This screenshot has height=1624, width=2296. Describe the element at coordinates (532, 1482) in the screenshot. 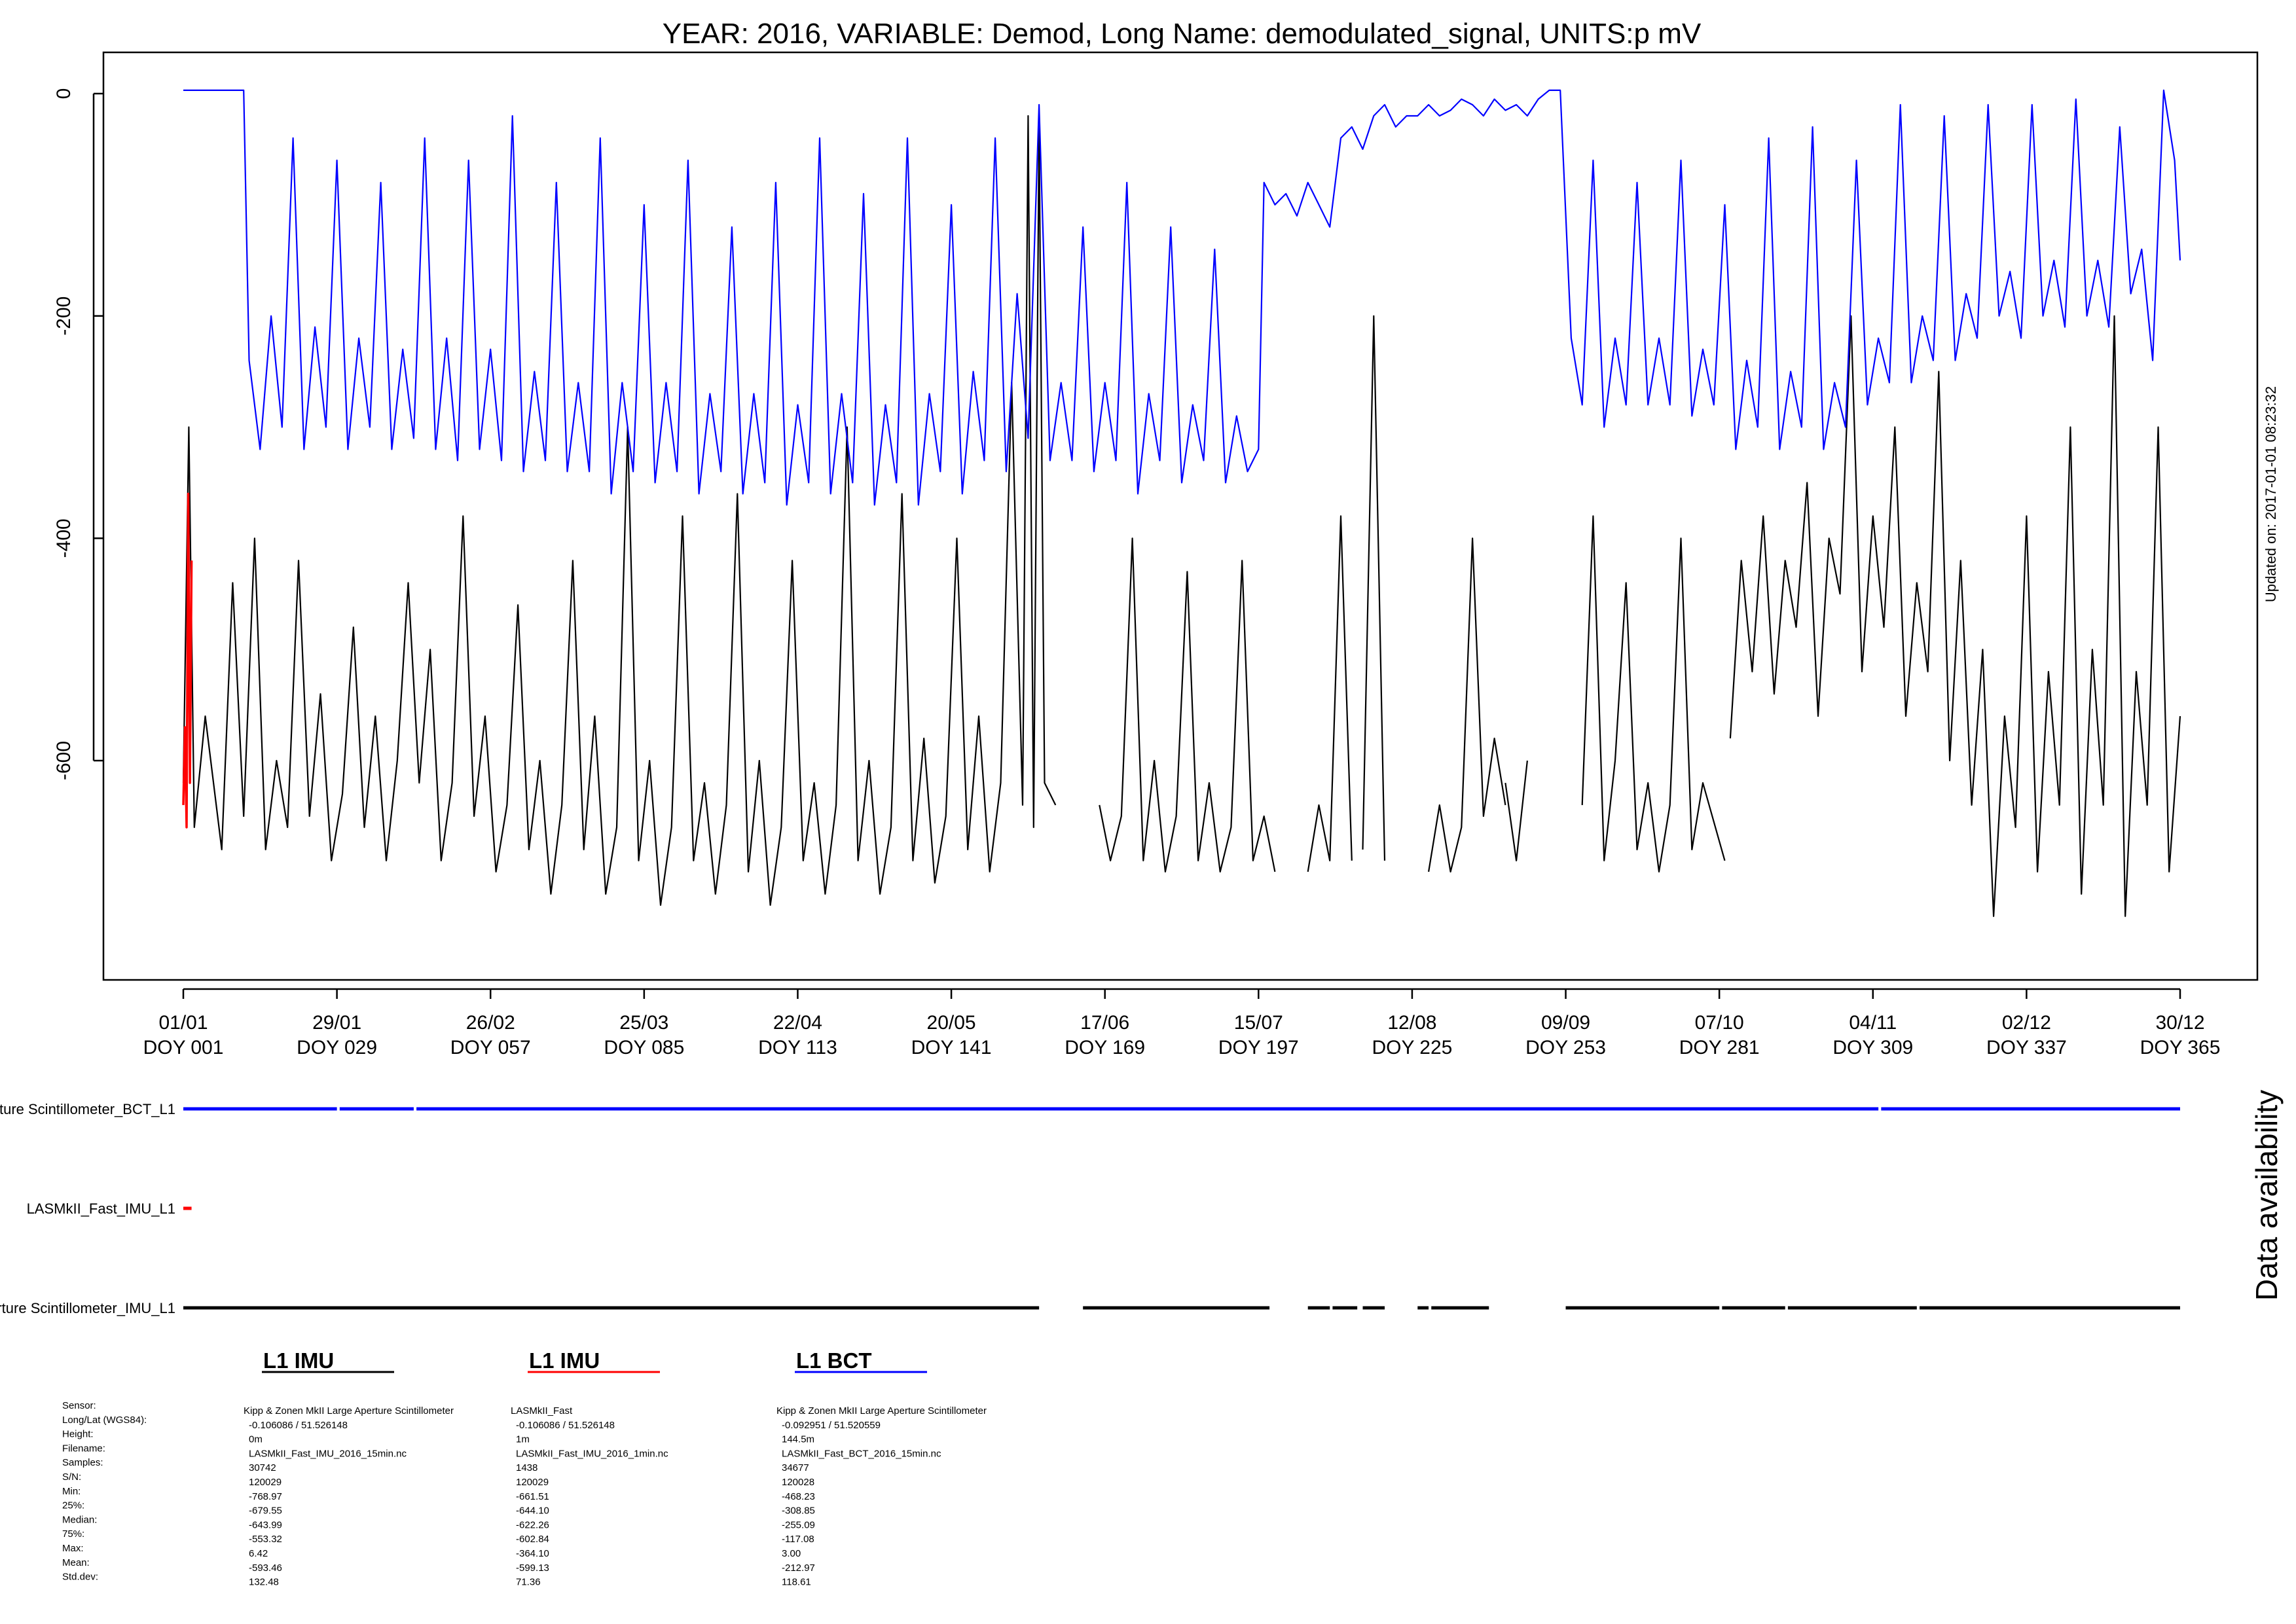

I see `stats-cell: 120029` at that location.